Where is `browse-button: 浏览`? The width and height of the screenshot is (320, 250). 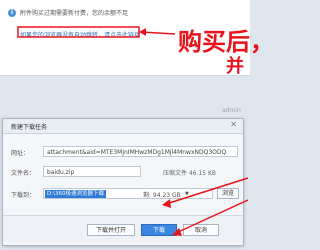 browse-button: 浏览 is located at coordinates (228, 193).